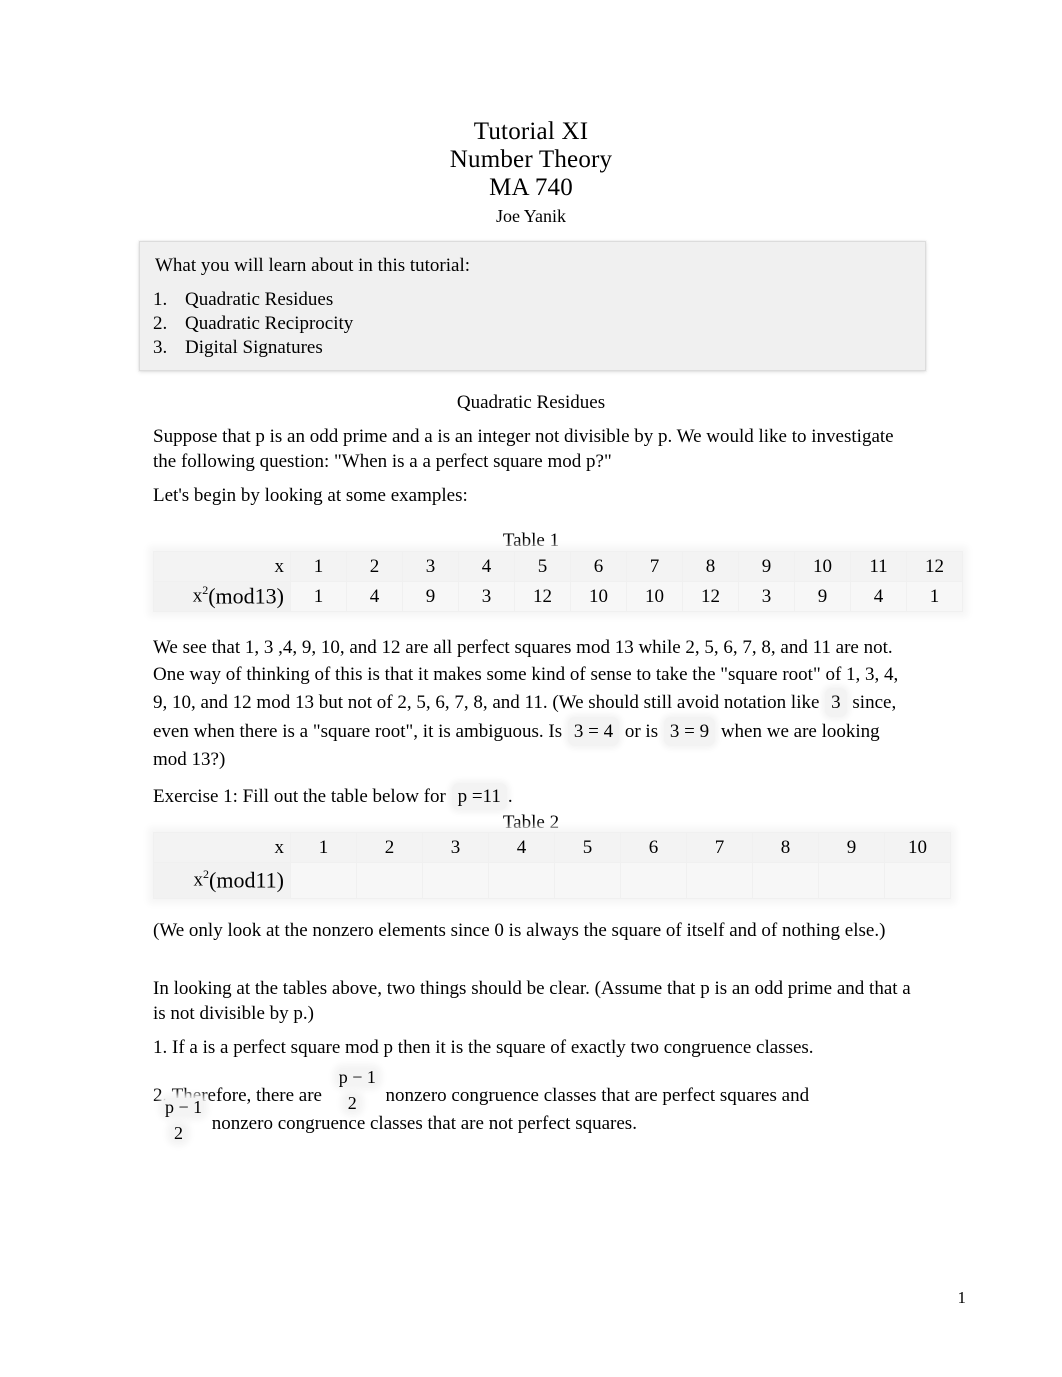 Image resolution: width=1062 pixels, height=1377 pixels. Describe the element at coordinates (198, 880) in the screenshot. I see `table2-label-base: x` at that location.